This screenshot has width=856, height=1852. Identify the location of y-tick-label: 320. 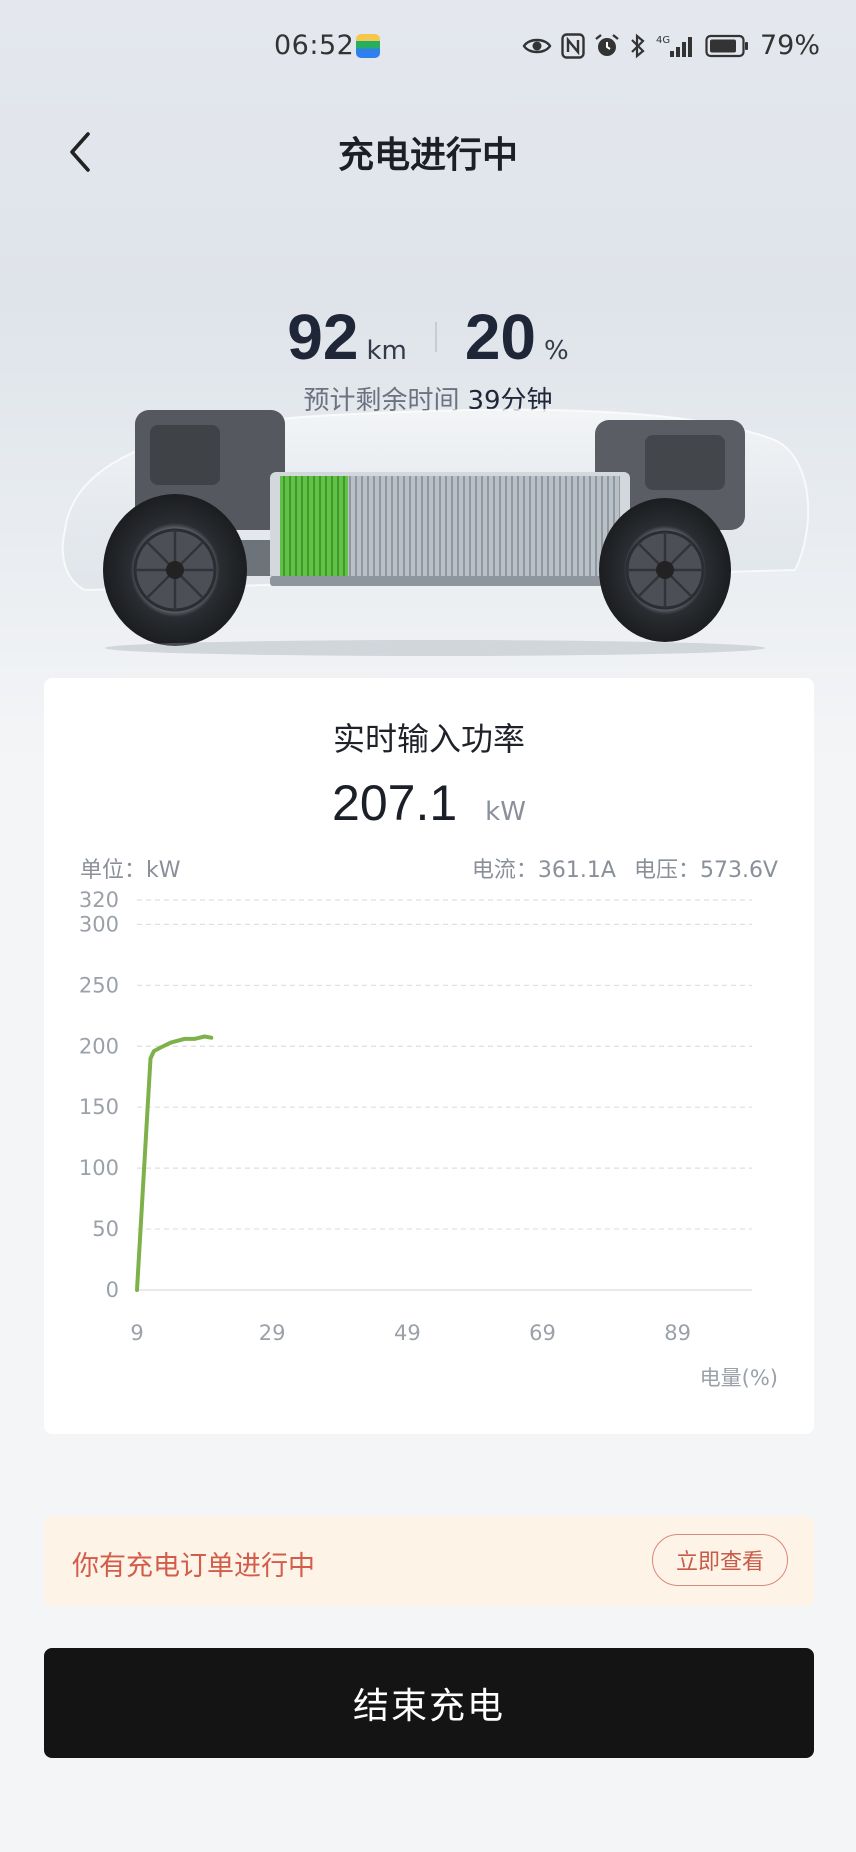
(99, 900).